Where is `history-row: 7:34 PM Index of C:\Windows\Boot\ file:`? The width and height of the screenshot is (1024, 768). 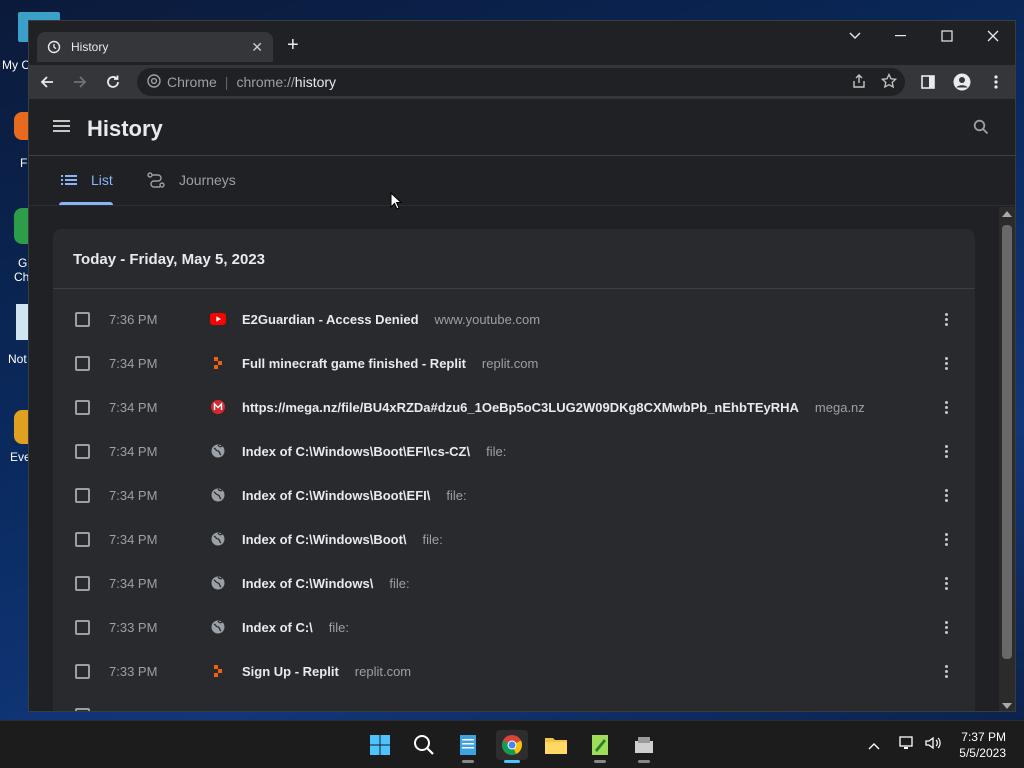 history-row: 7:34 PM Index of C:\Windows\Boot\ file: is located at coordinates (514, 539).